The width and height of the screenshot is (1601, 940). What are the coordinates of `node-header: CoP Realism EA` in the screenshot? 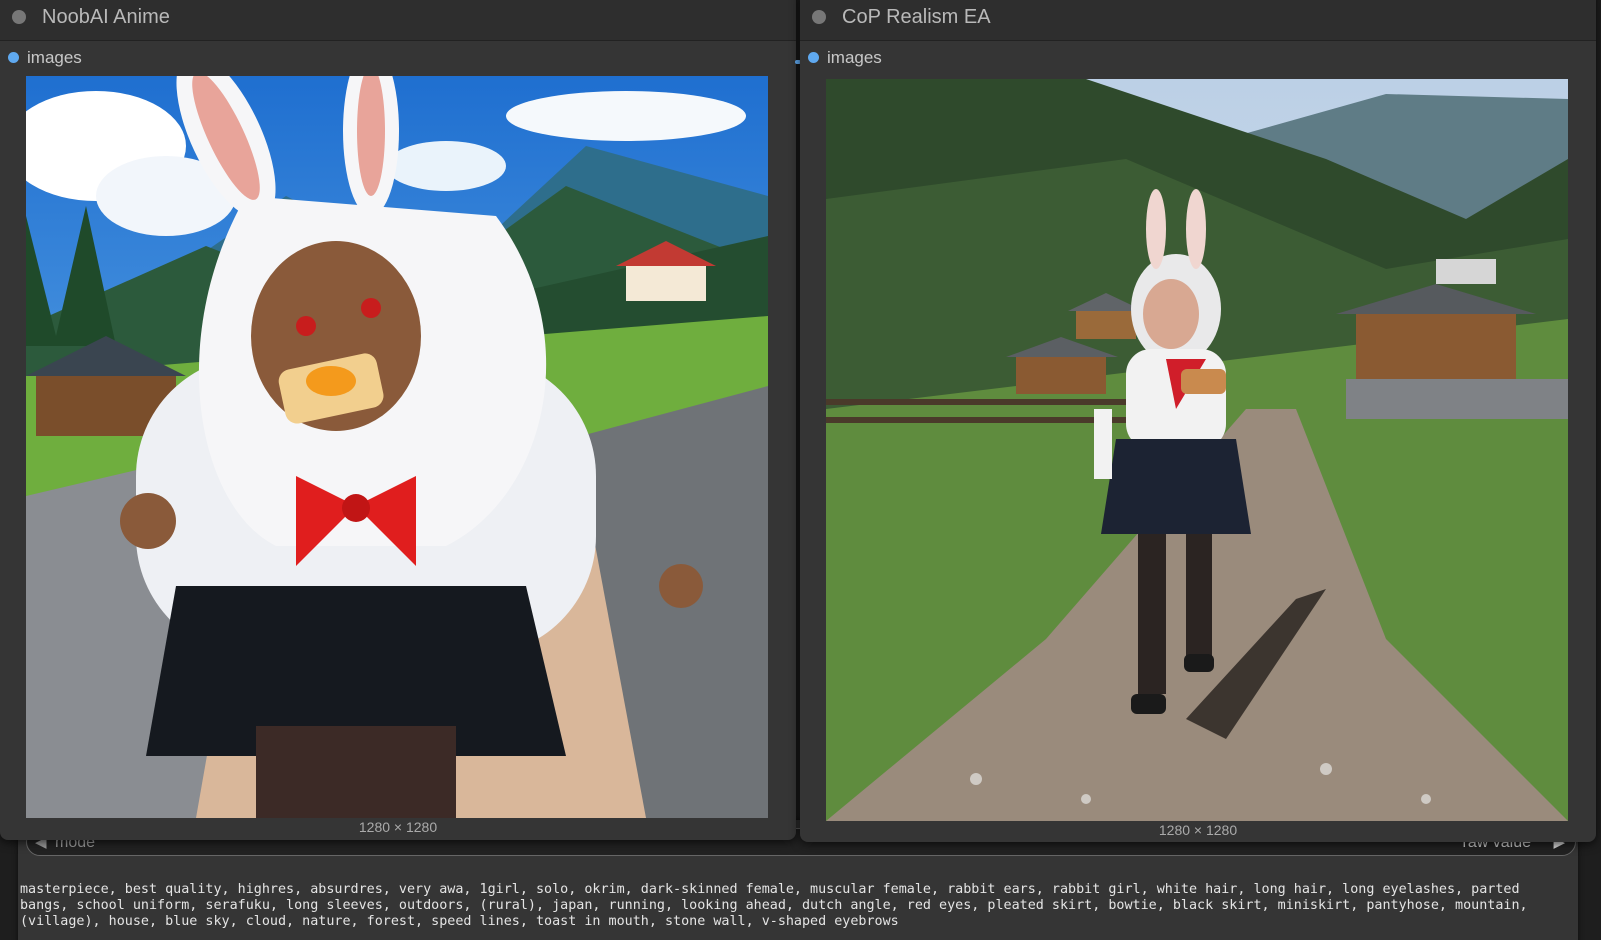 It's located at (1198, 20).